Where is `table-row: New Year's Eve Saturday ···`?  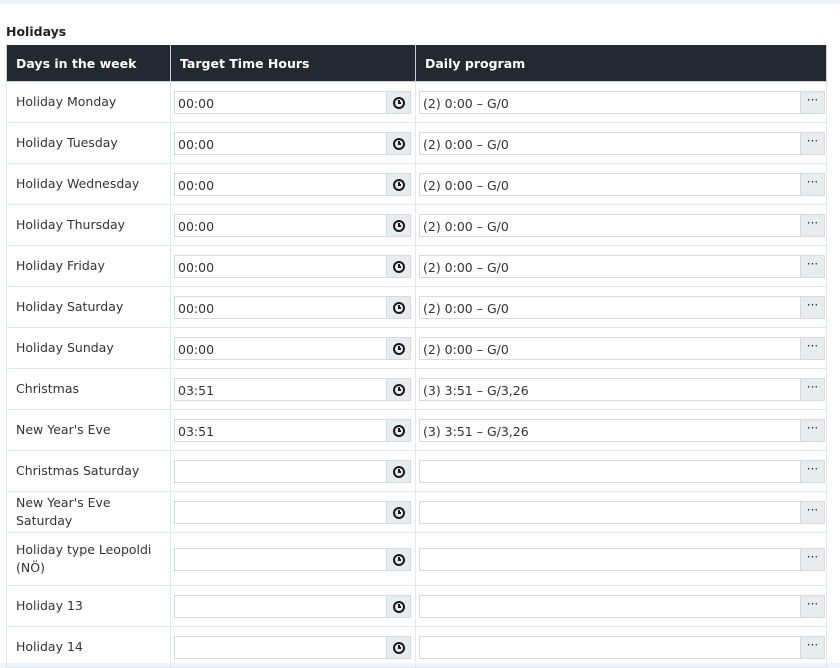
table-row: New Year's Eve Saturday ··· is located at coordinates (416, 512).